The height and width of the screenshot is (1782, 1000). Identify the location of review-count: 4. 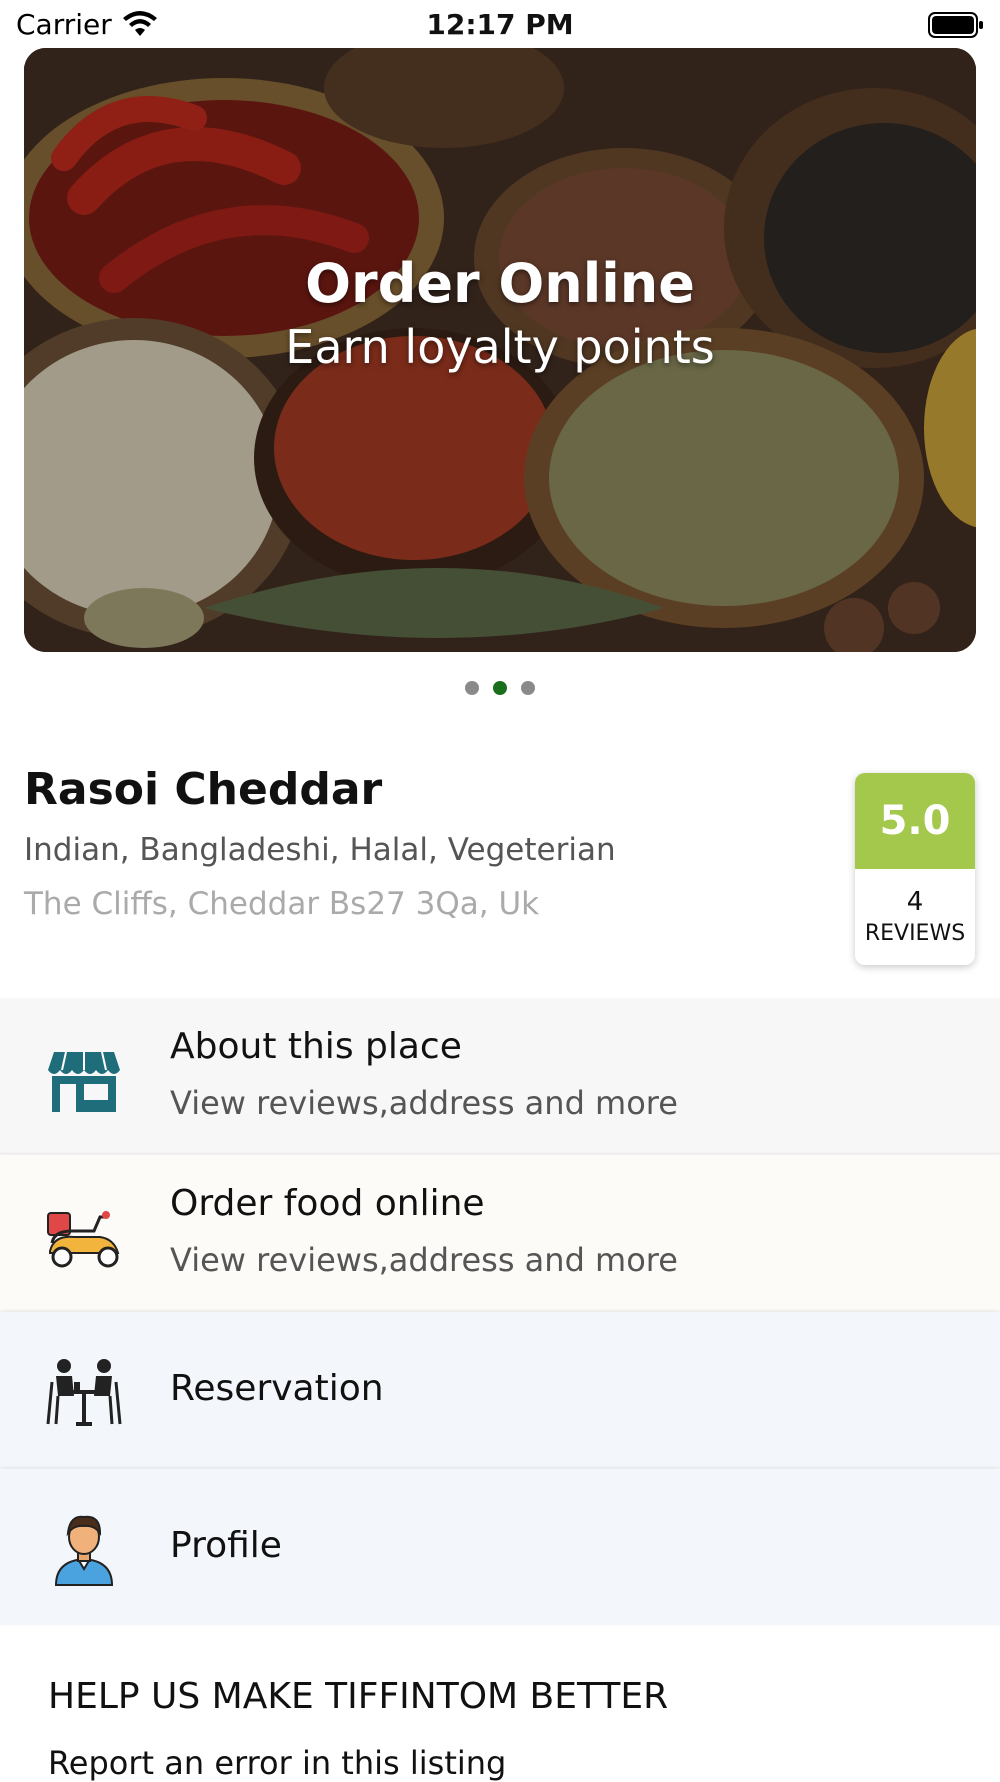
(915, 902).